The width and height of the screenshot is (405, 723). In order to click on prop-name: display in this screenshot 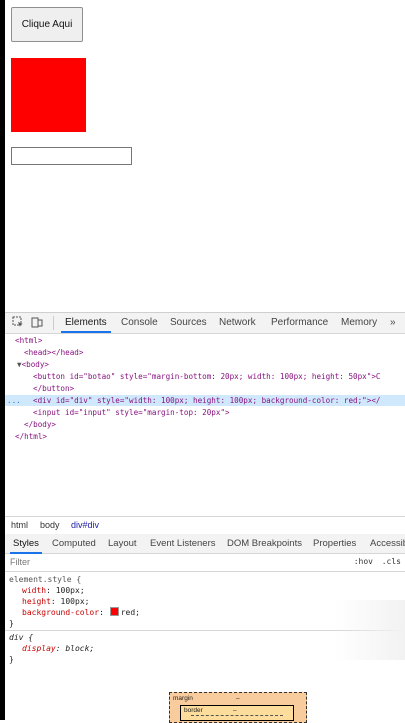, I will do `click(39, 648)`.